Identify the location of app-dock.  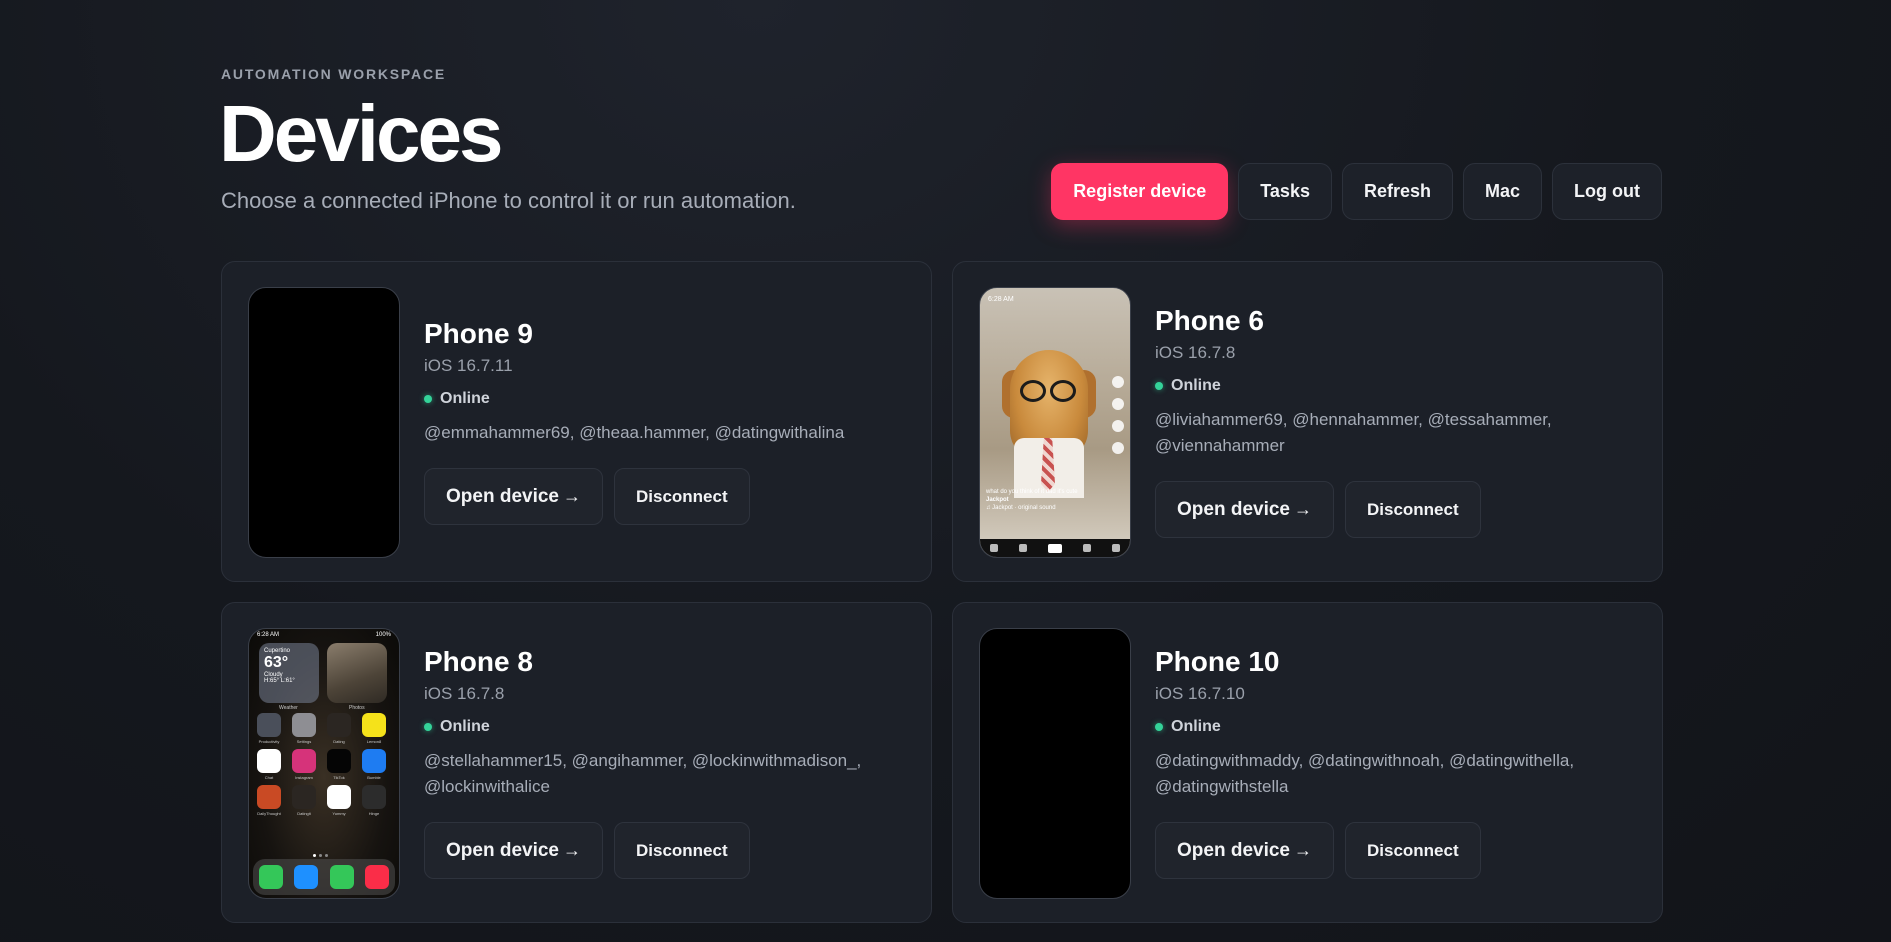
(324, 877).